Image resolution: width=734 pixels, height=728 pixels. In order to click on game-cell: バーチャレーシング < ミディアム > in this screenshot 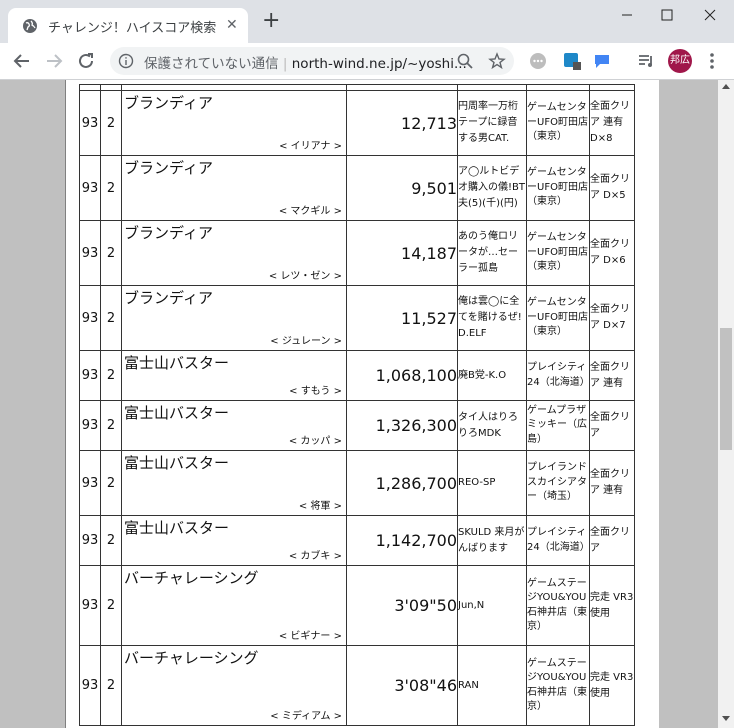, I will do `click(234, 685)`.